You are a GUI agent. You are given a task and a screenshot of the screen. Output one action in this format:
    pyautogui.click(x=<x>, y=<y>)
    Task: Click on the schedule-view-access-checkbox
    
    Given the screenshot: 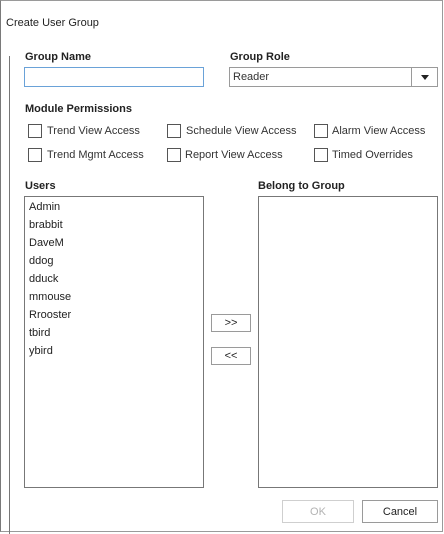 What is the action you would take?
    pyautogui.click(x=174, y=131)
    